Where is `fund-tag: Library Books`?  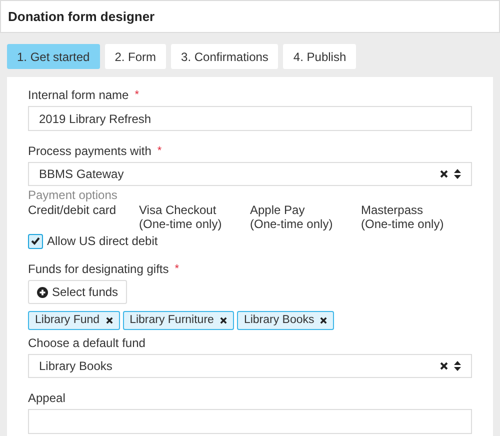 fund-tag: Library Books is located at coordinates (285, 320).